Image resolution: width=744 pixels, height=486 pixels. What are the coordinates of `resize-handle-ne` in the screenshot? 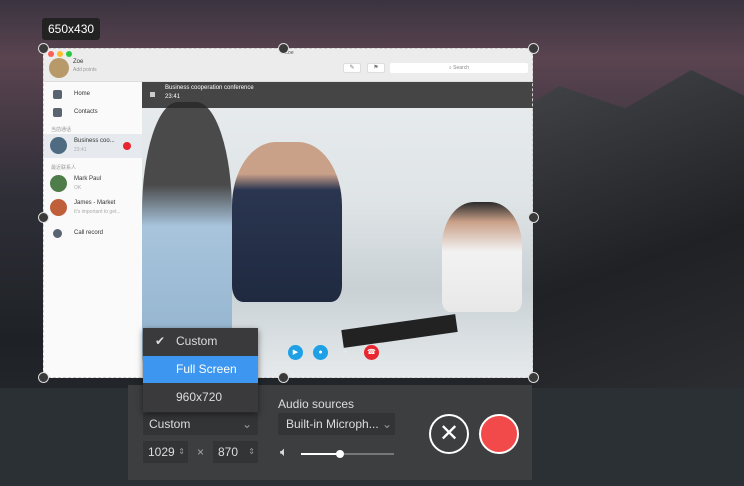 It's located at (533, 48).